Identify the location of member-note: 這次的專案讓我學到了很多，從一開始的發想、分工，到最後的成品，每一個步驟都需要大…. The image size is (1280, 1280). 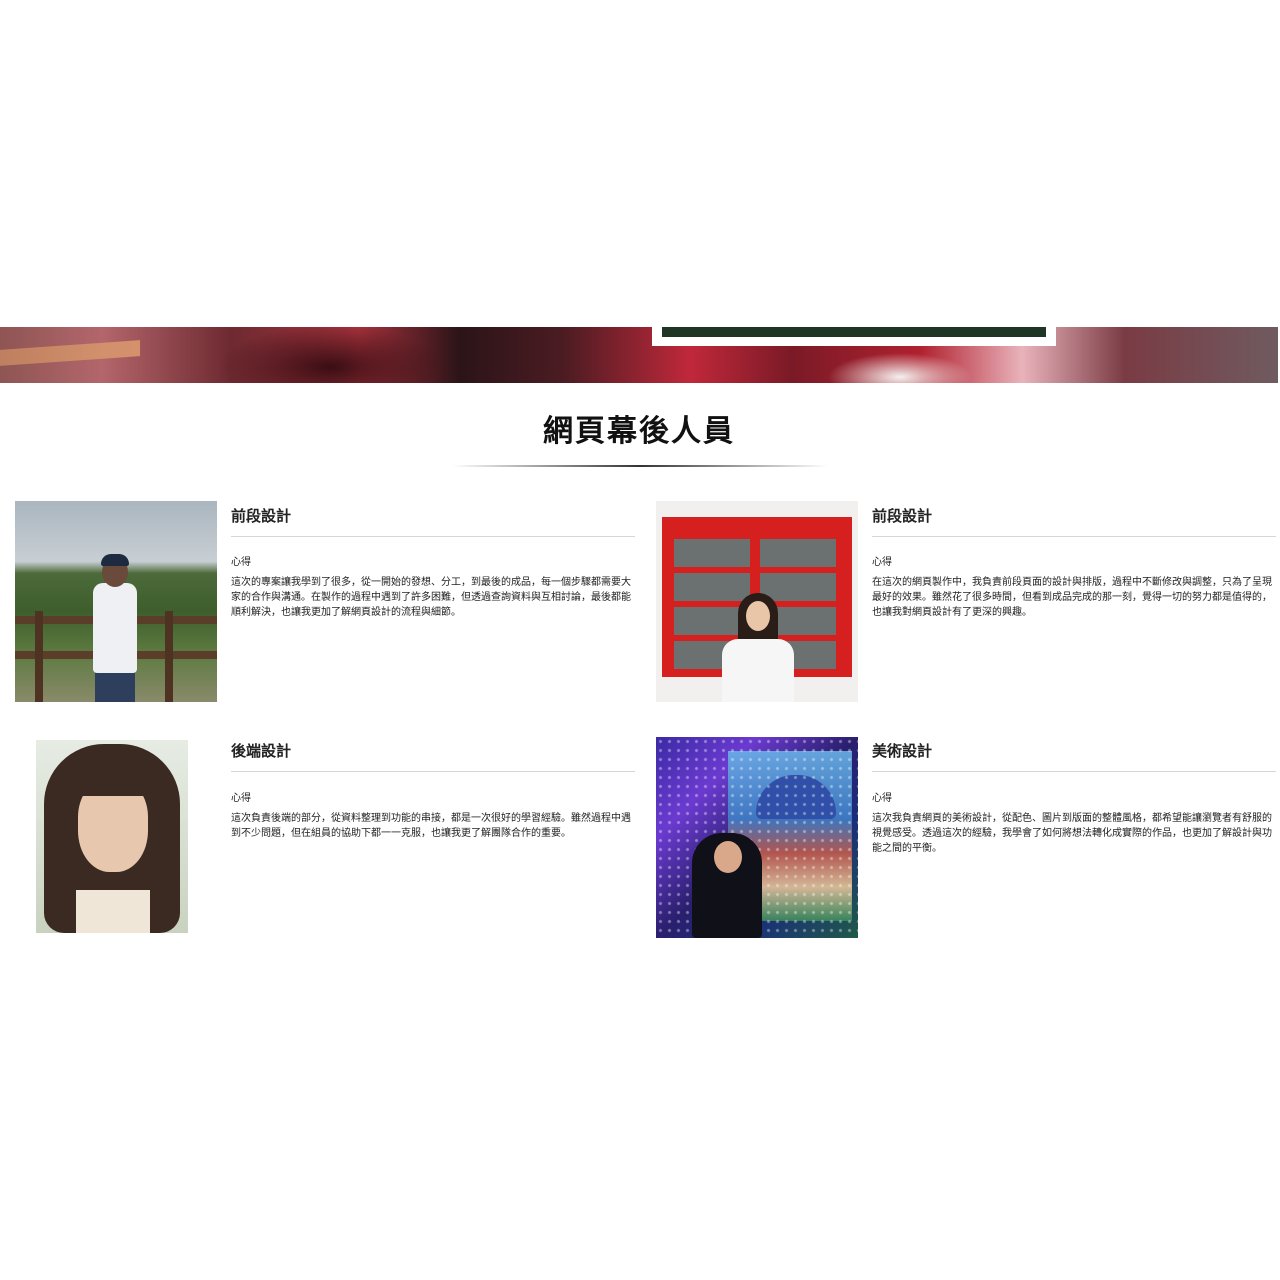
(431, 597).